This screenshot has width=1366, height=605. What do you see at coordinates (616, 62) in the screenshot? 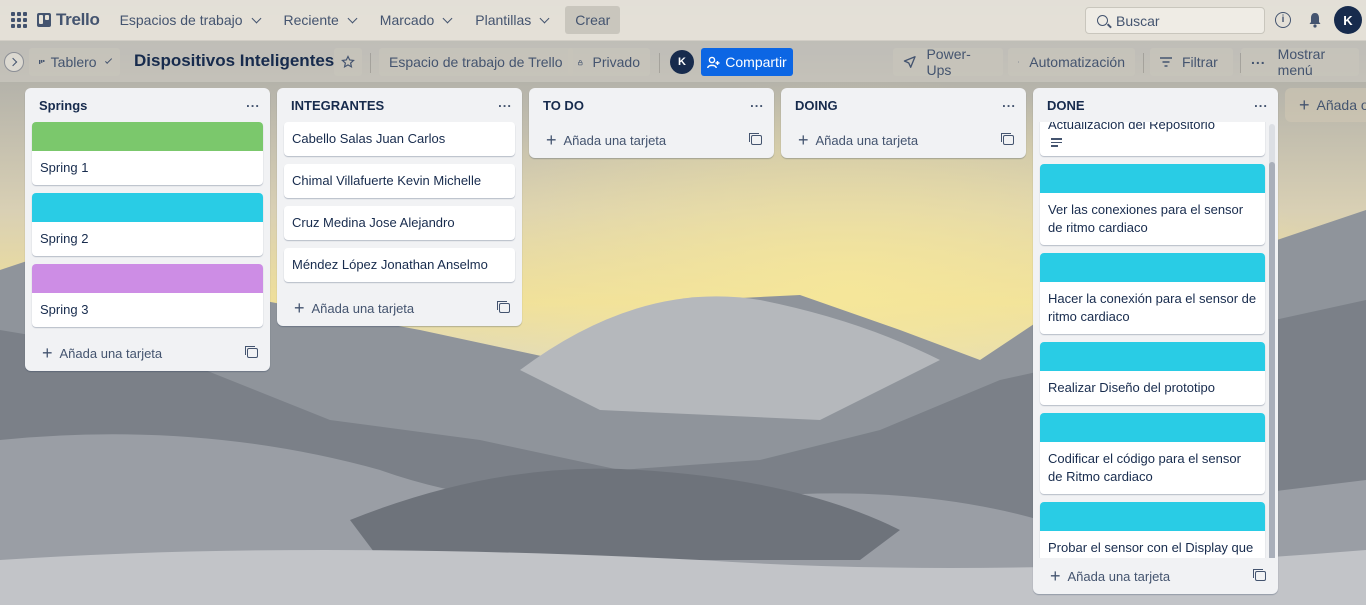
I see `visibility-label: Privado` at bounding box center [616, 62].